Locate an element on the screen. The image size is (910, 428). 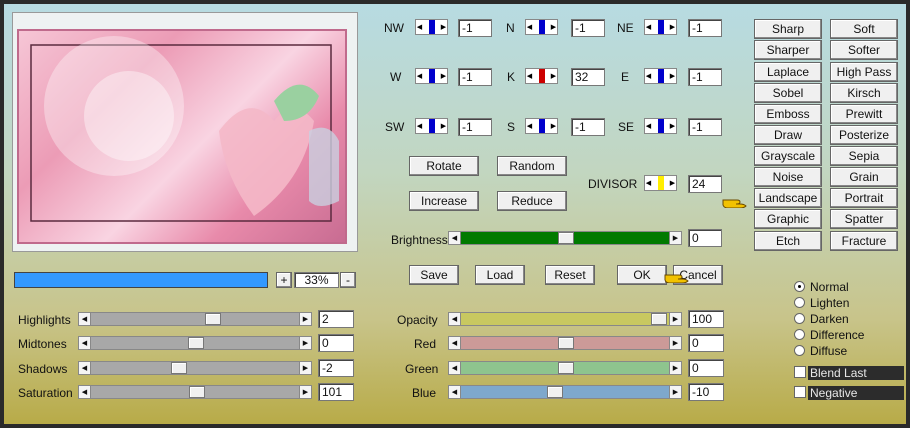
midtones-slider: ◀ ▶ is located at coordinates (195, 343).